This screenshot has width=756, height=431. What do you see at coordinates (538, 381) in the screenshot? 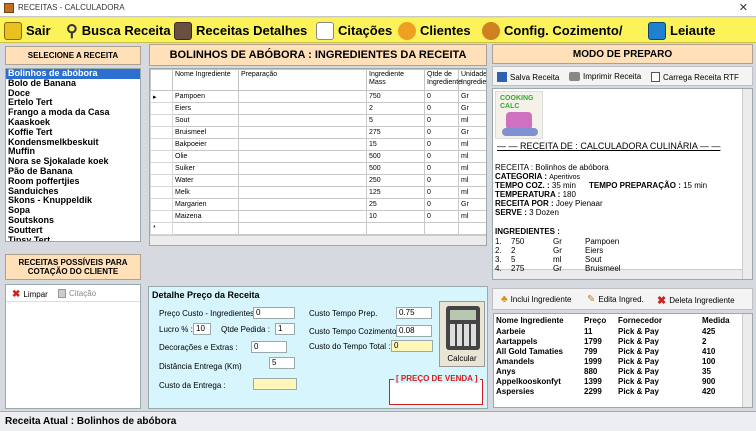
I see `supplier-cell: Appelkooskonfyt` at bounding box center [538, 381].